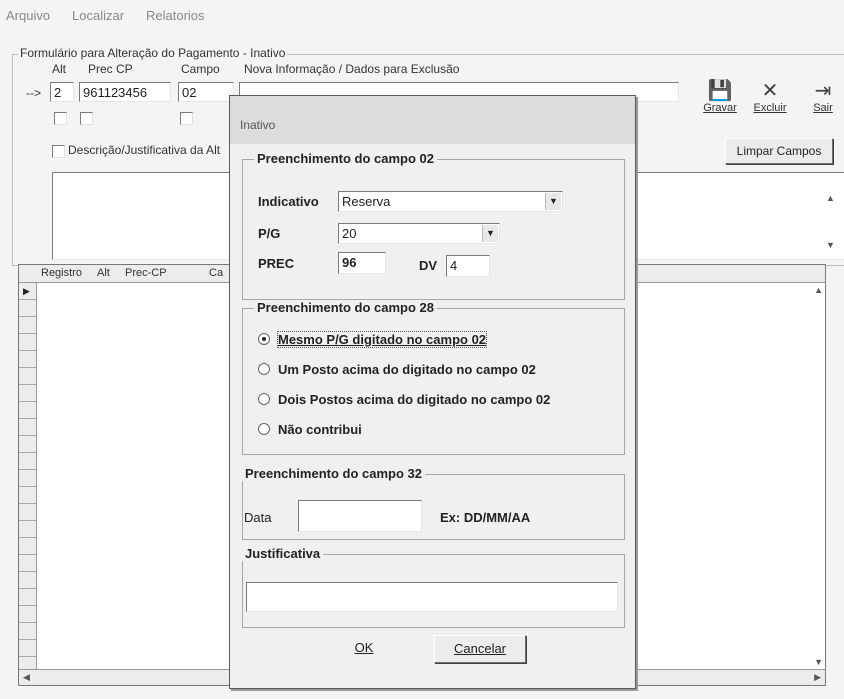 The width and height of the screenshot is (844, 699). I want to click on data-field, so click(360, 516).